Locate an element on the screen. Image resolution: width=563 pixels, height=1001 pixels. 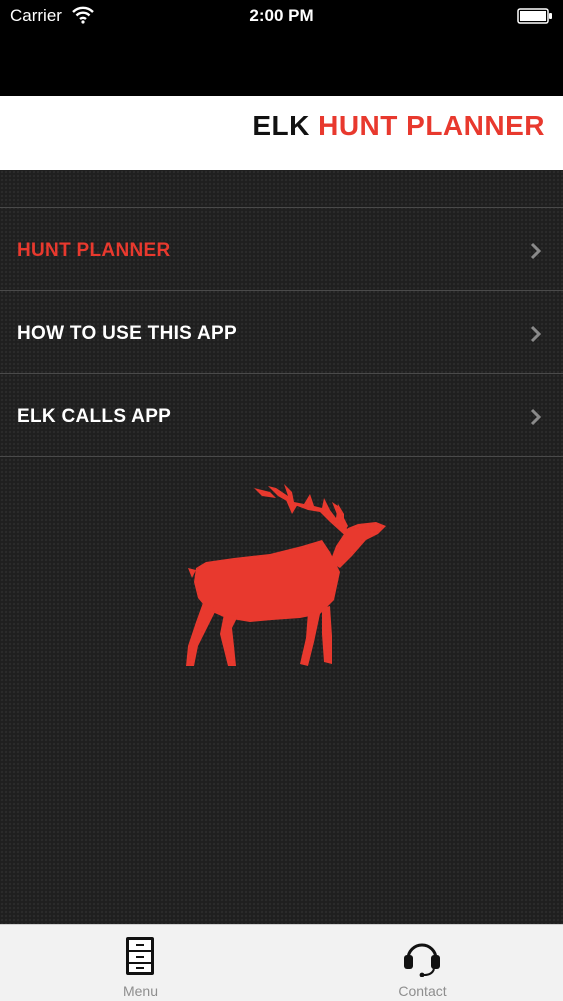
tab-label: Menu is located at coordinates (140, 991).